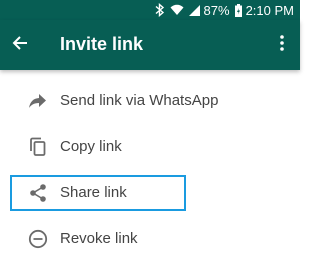  What do you see at coordinates (38, 193) in the screenshot?
I see `share-icon` at bounding box center [38, 193].